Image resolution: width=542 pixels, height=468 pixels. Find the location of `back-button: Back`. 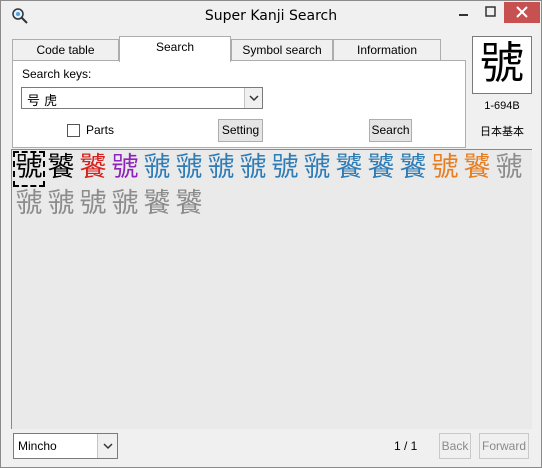

back-button: Back is located at coordinates (455, 446).